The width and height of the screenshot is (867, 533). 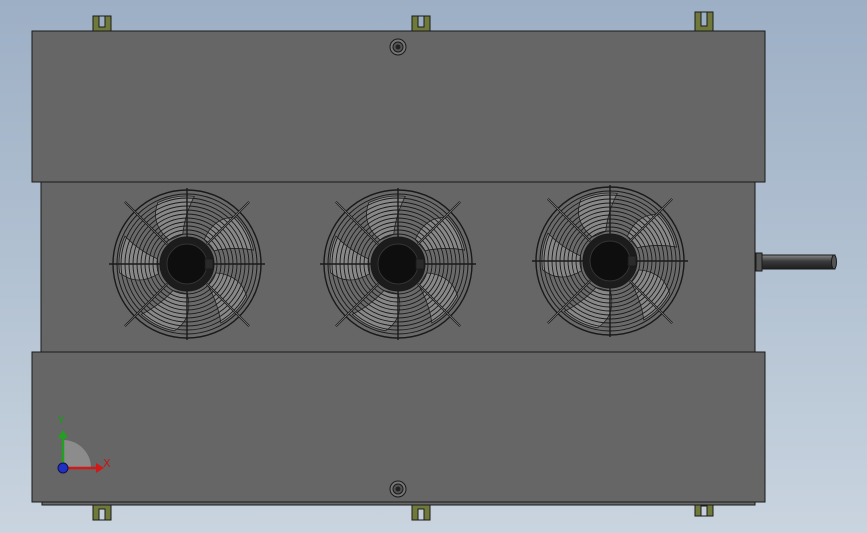 What do you see at coordinates (61, 420) in the screenshot?
I see `axis-y-label: Y` at bounding box center [61, 420].